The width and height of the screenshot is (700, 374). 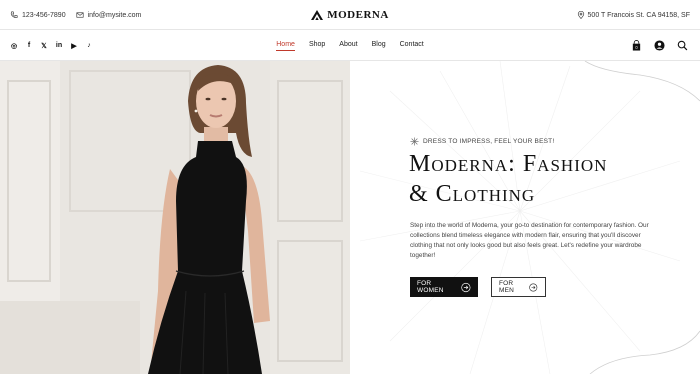 I want to click on address-info: 500 T Francois St. CA 94158, SF, so click(x=633, y=15).